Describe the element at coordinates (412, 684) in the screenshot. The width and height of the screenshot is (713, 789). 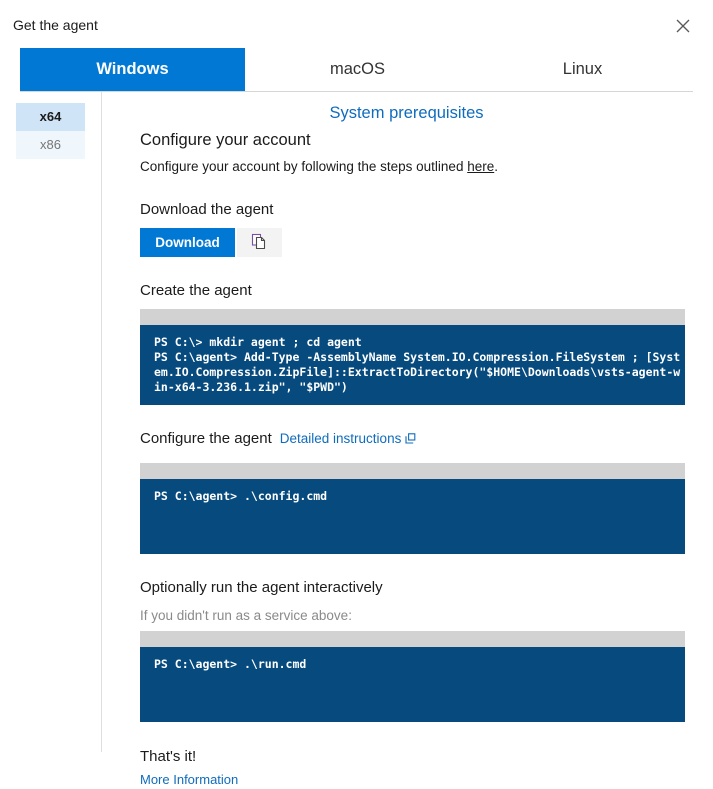
I see `run-agent-code: PS C:\agent> .\run.cmd` at that location.